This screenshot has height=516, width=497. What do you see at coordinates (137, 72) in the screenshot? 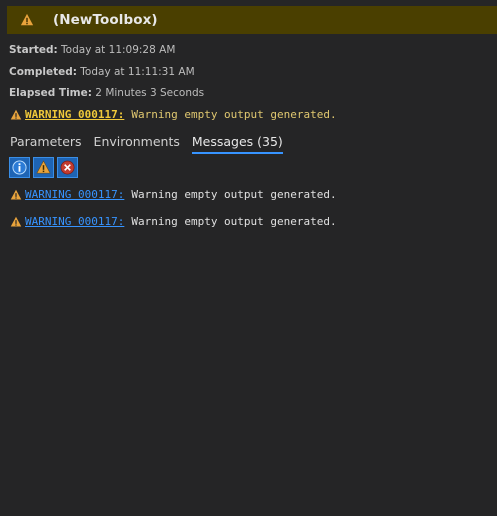
I see `completed-value: Today at 11:11:31 AM` at bounding box center [137, 72].